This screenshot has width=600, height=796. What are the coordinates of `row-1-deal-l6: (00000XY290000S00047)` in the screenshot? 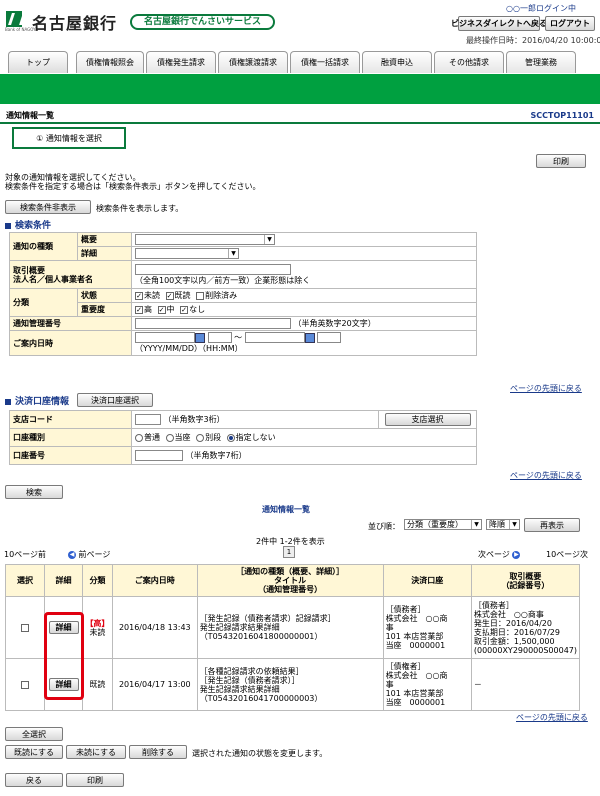 It's located at (525, 650).